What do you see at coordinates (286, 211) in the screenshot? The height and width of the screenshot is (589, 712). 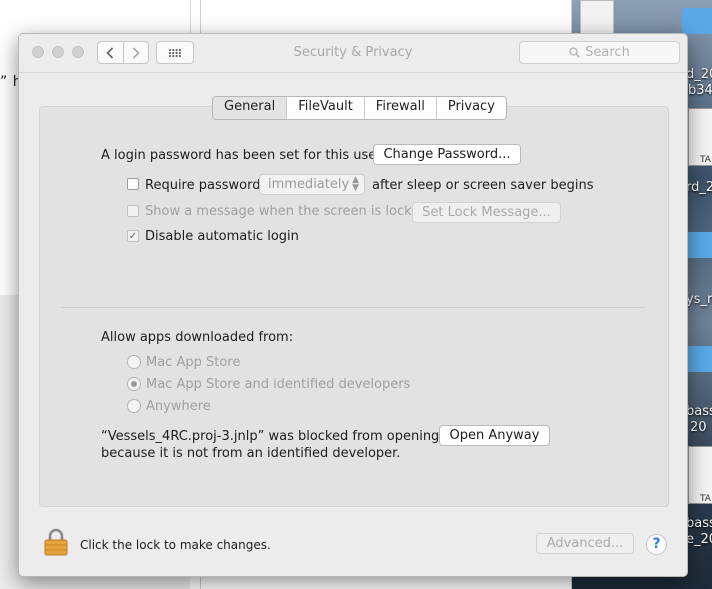 I see `show-message-label: Show a message when the screen is locked` at bounding box center [286, 211].